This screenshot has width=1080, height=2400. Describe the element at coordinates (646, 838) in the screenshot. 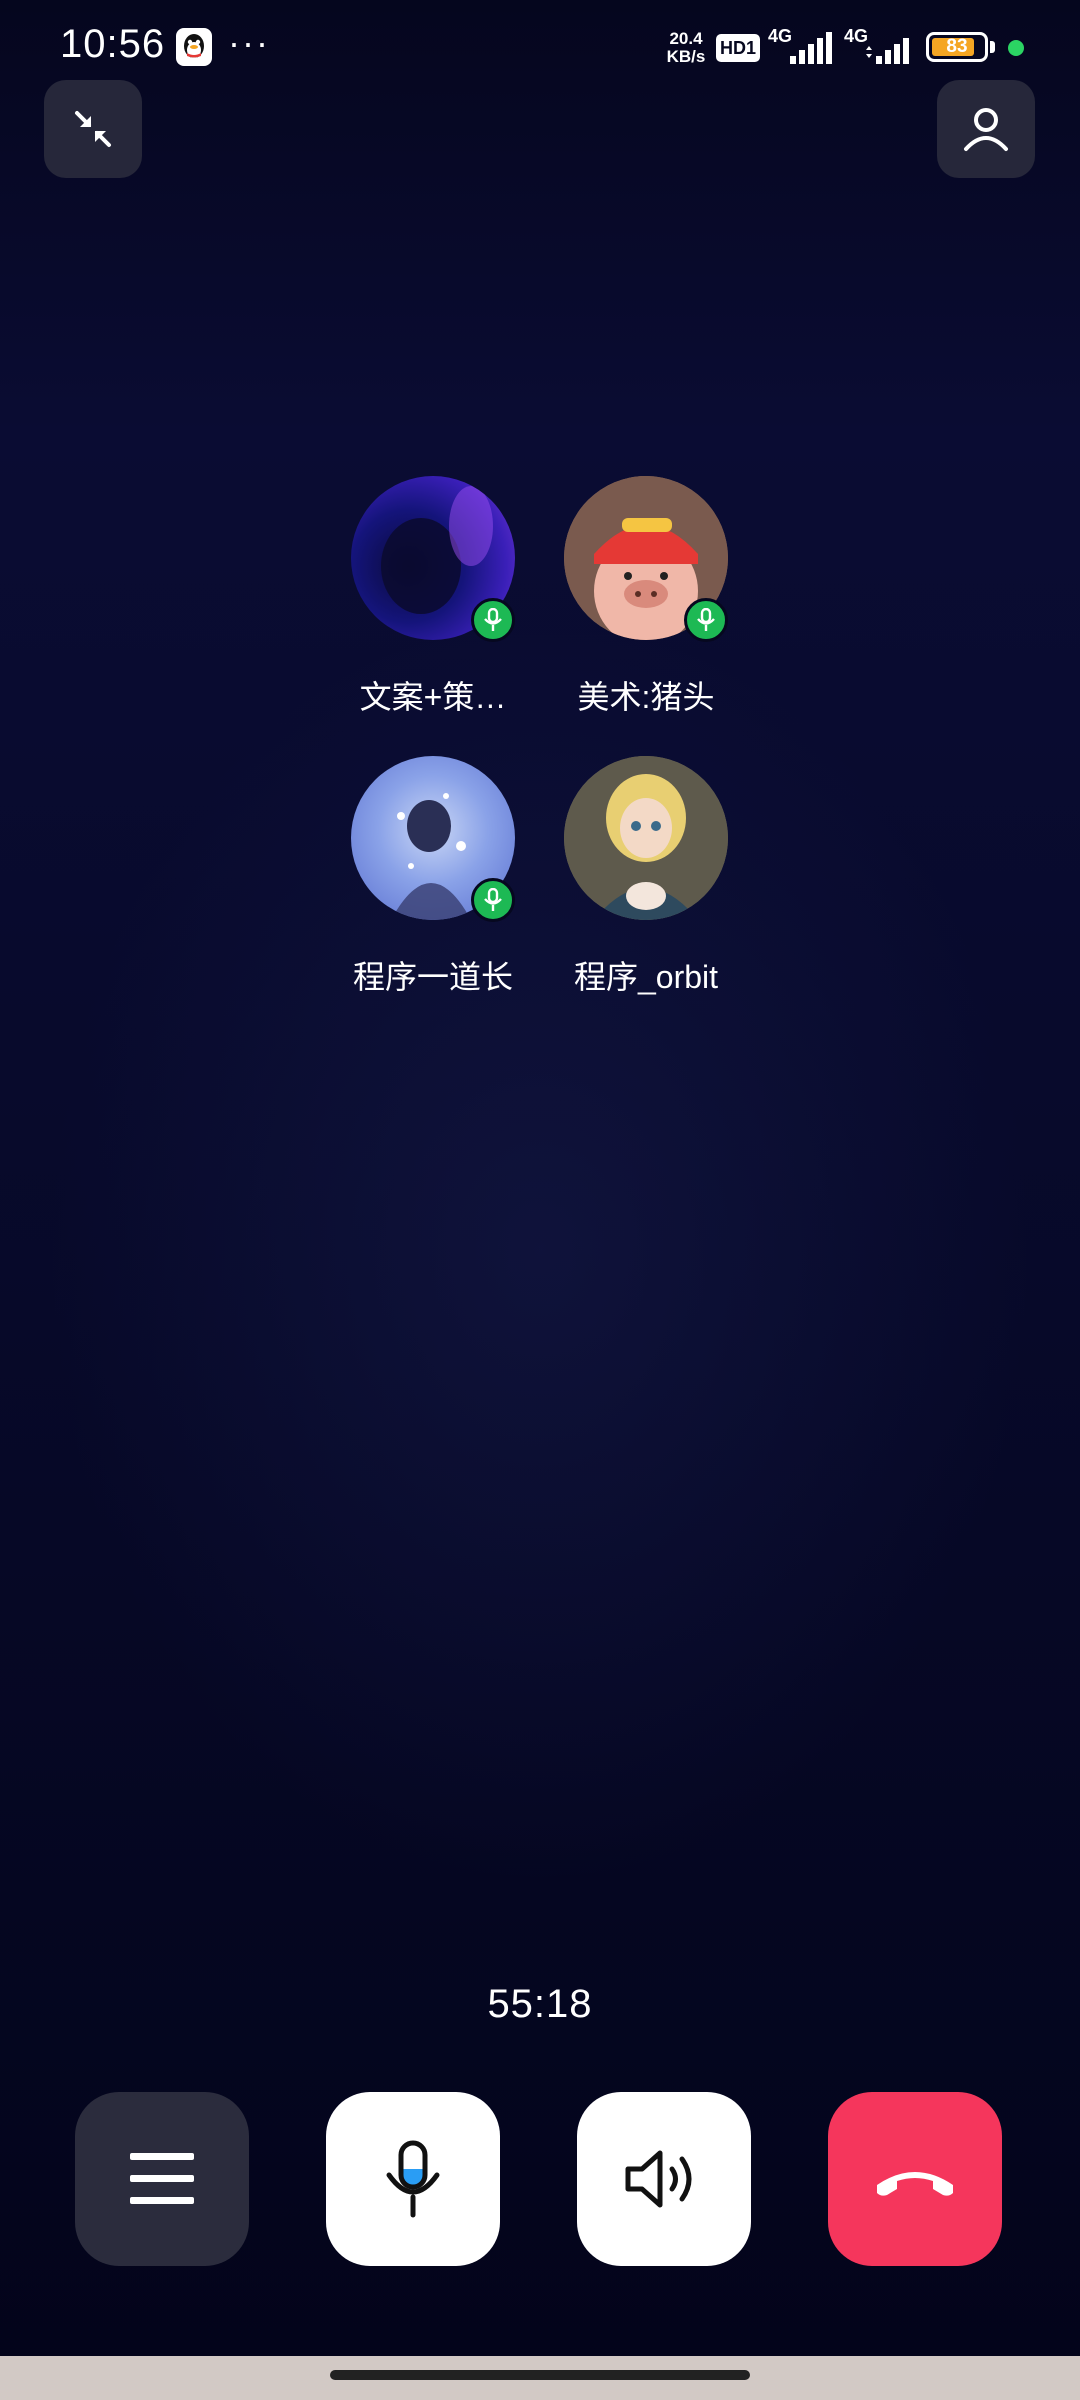

I see `avatar` at that location.